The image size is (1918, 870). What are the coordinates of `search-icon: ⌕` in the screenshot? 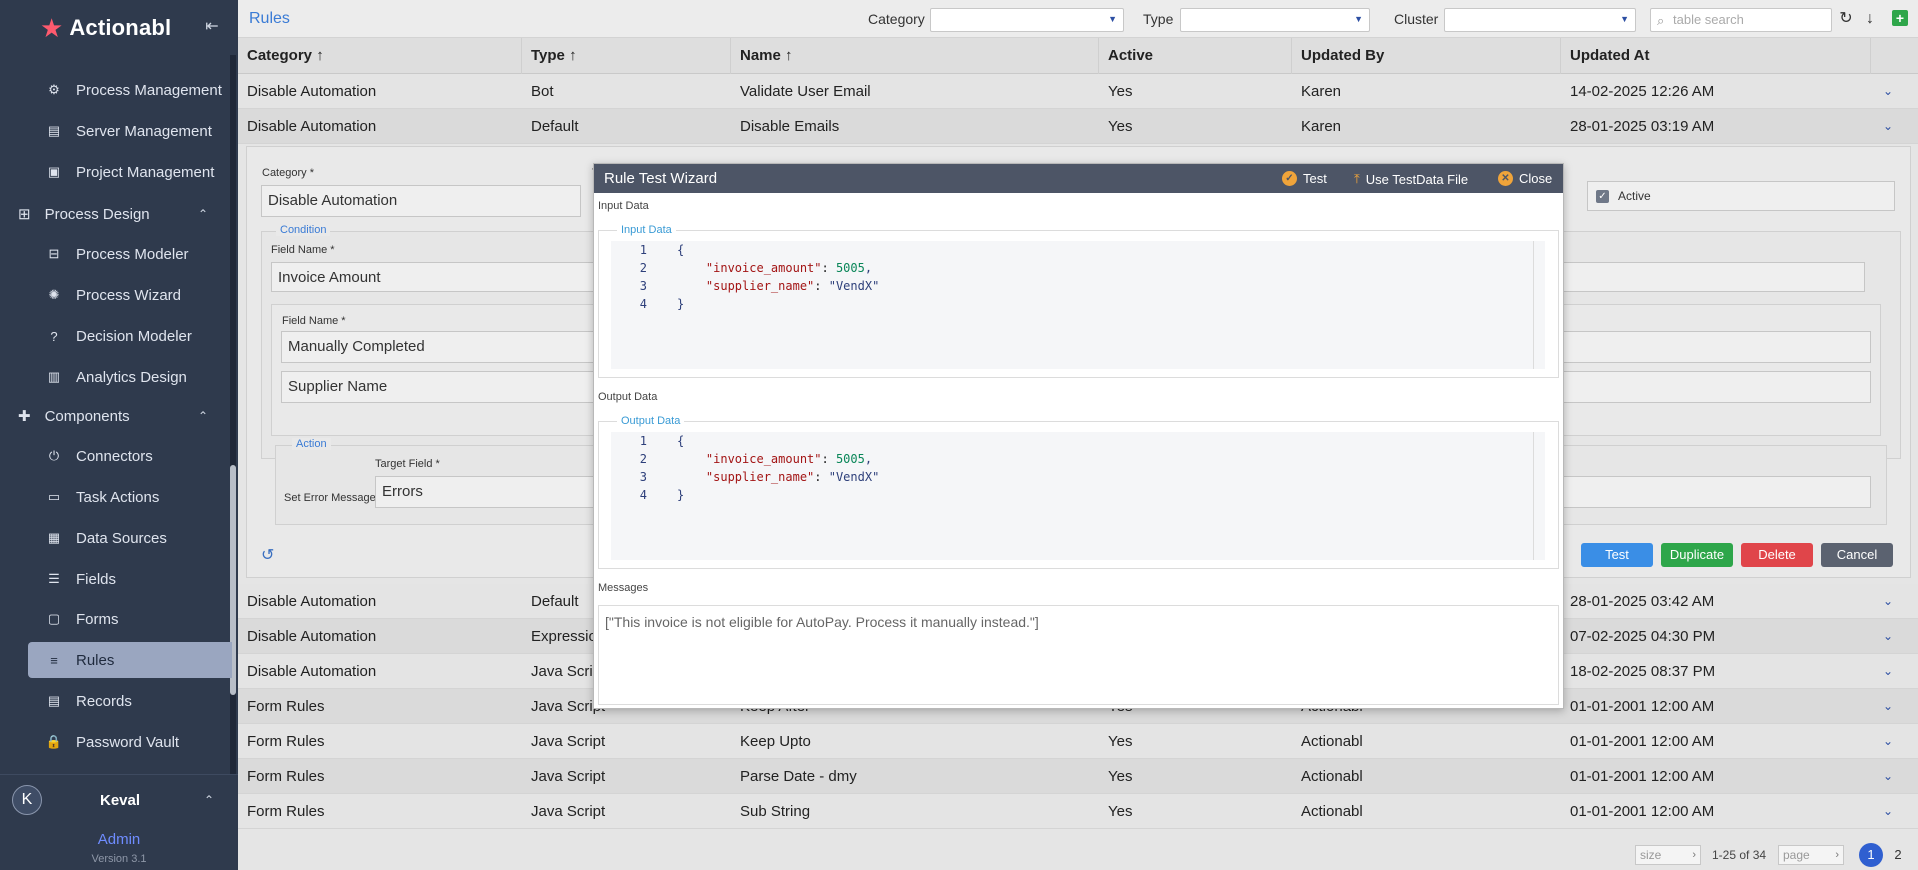 It's located at (1661, 20).